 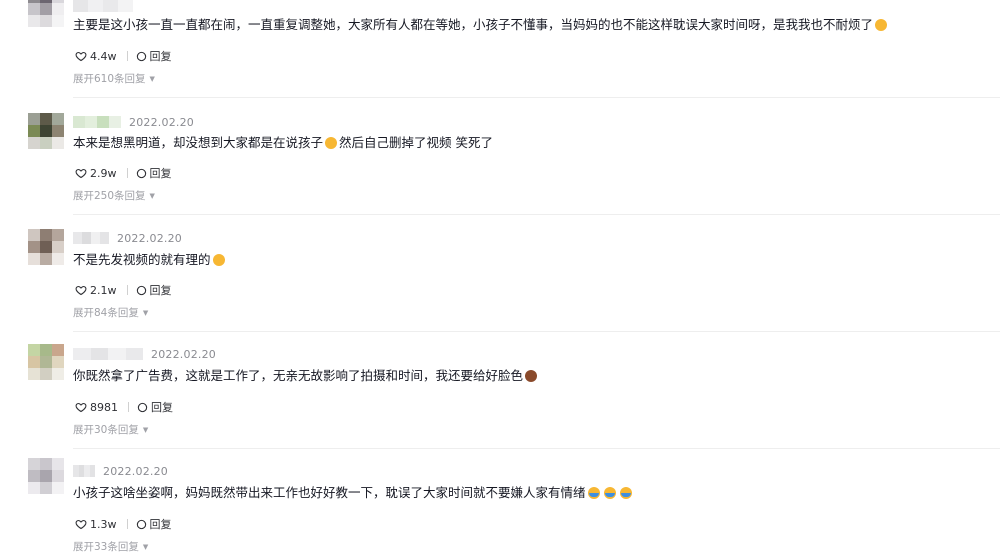 I want to click on expand-replies-label: 展开33条回复, so click(x=106, y=546).